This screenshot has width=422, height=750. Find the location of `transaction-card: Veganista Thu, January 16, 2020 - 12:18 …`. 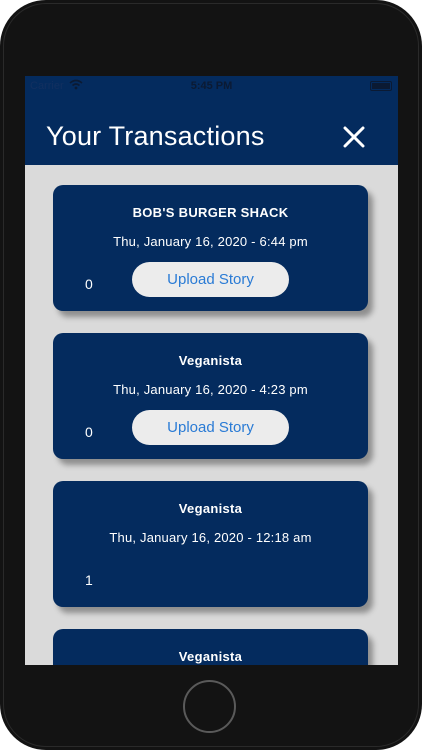

transaction-card: Veganista Thu, January 16, 2020 - 12:18 … is located at coordinates (210, 544).